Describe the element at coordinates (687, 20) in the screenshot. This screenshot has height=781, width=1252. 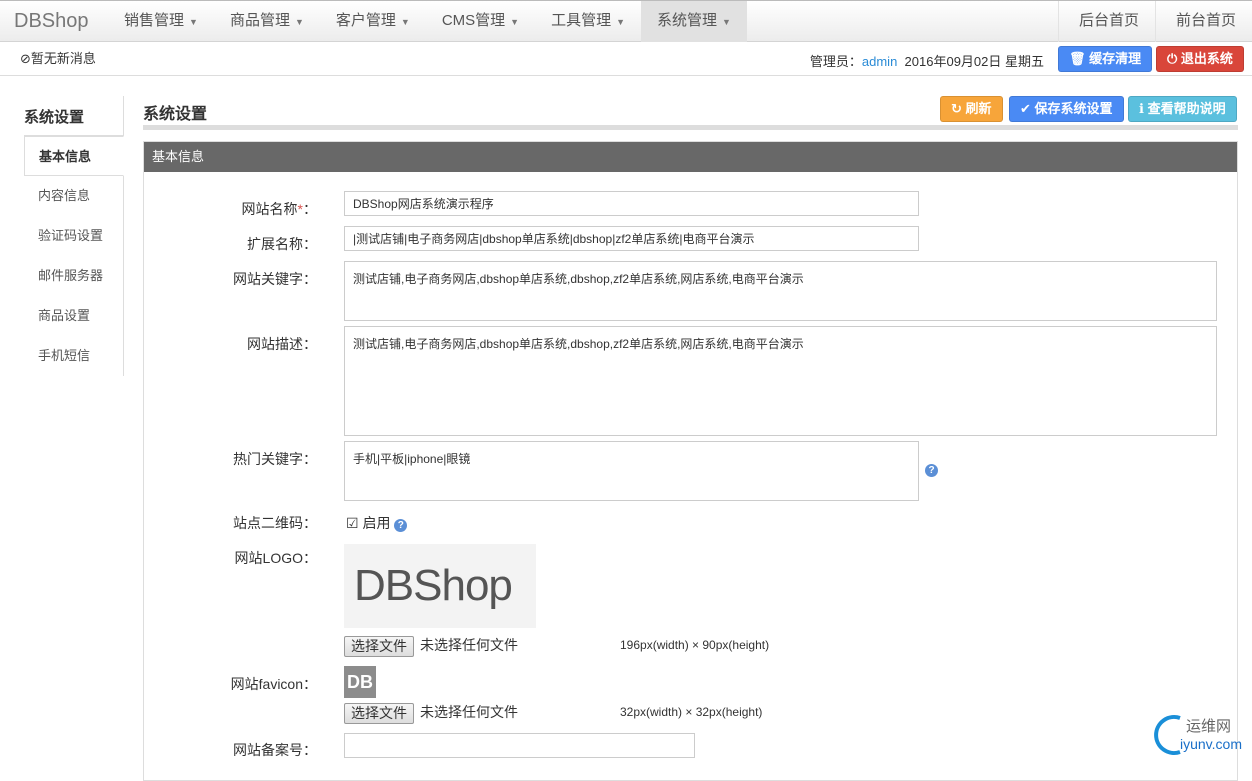
I see `menu-label: 系统管理` at that location.